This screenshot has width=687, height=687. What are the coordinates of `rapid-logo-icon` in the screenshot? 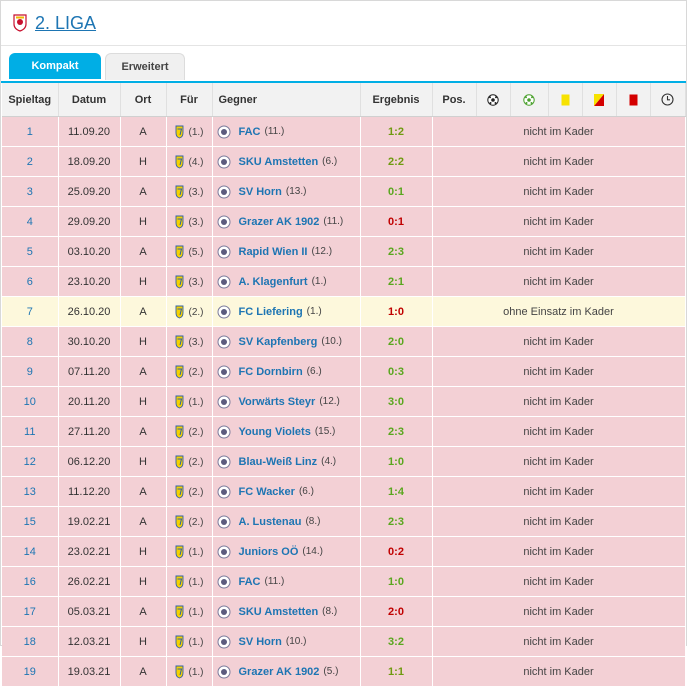 It's located at (224, 252).